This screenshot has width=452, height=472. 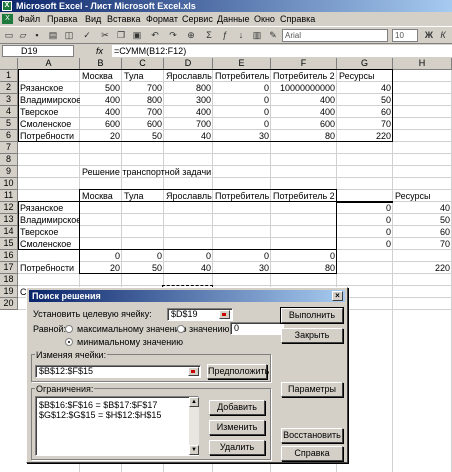 What do you see at coordinates (137, 35) in the screenshot?
I see `paste-icon: ▣` at bounding box center [137, 35].